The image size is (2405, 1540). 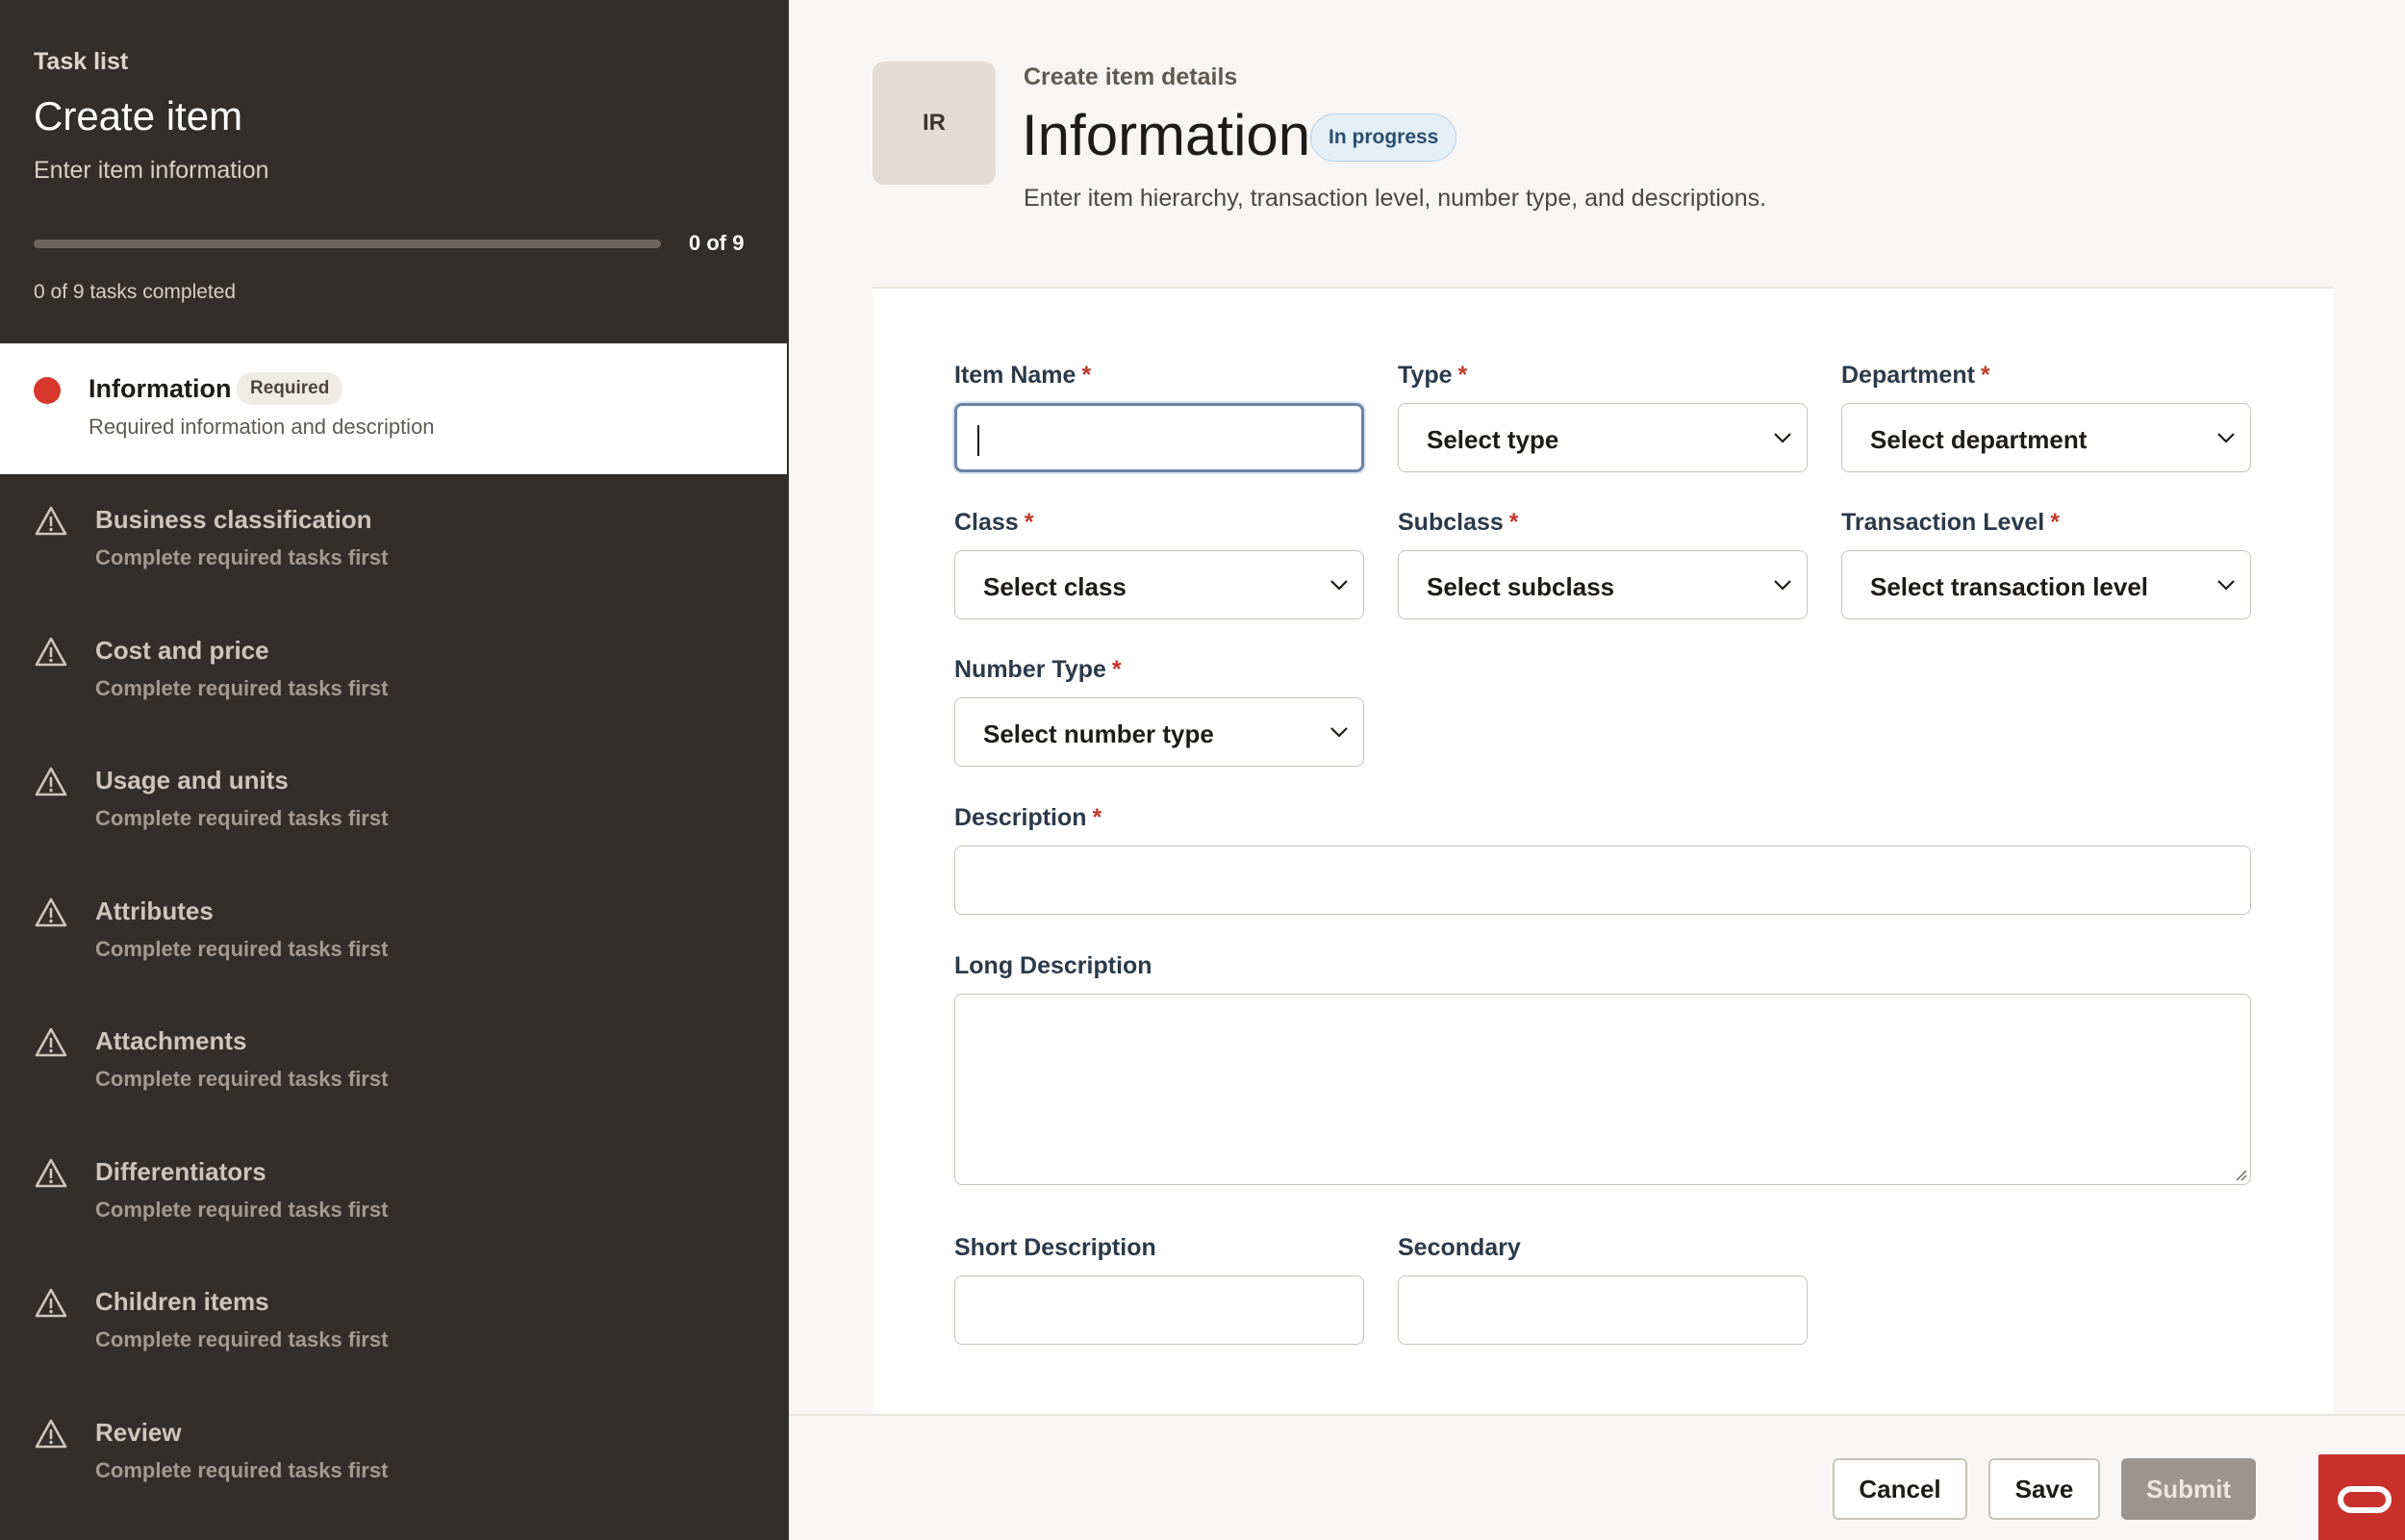 What do you see at coordinates (1383, 138) in the screenshot?
I see `status-badge: In progress` at bounding box center [1383, 138].